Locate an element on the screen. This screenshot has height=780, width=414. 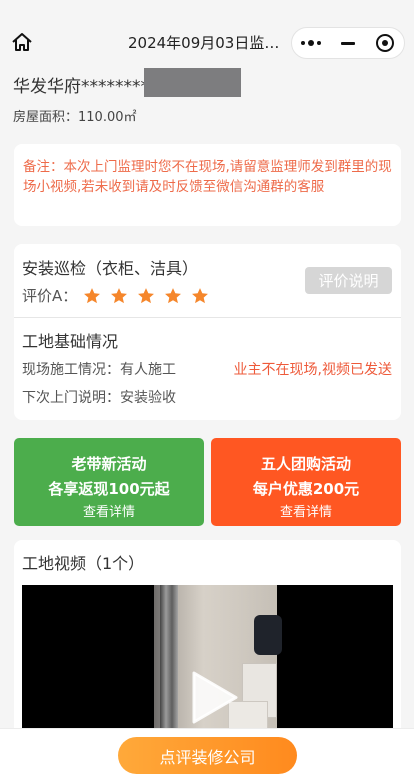
home-icon is located at coordinates (22, 42).